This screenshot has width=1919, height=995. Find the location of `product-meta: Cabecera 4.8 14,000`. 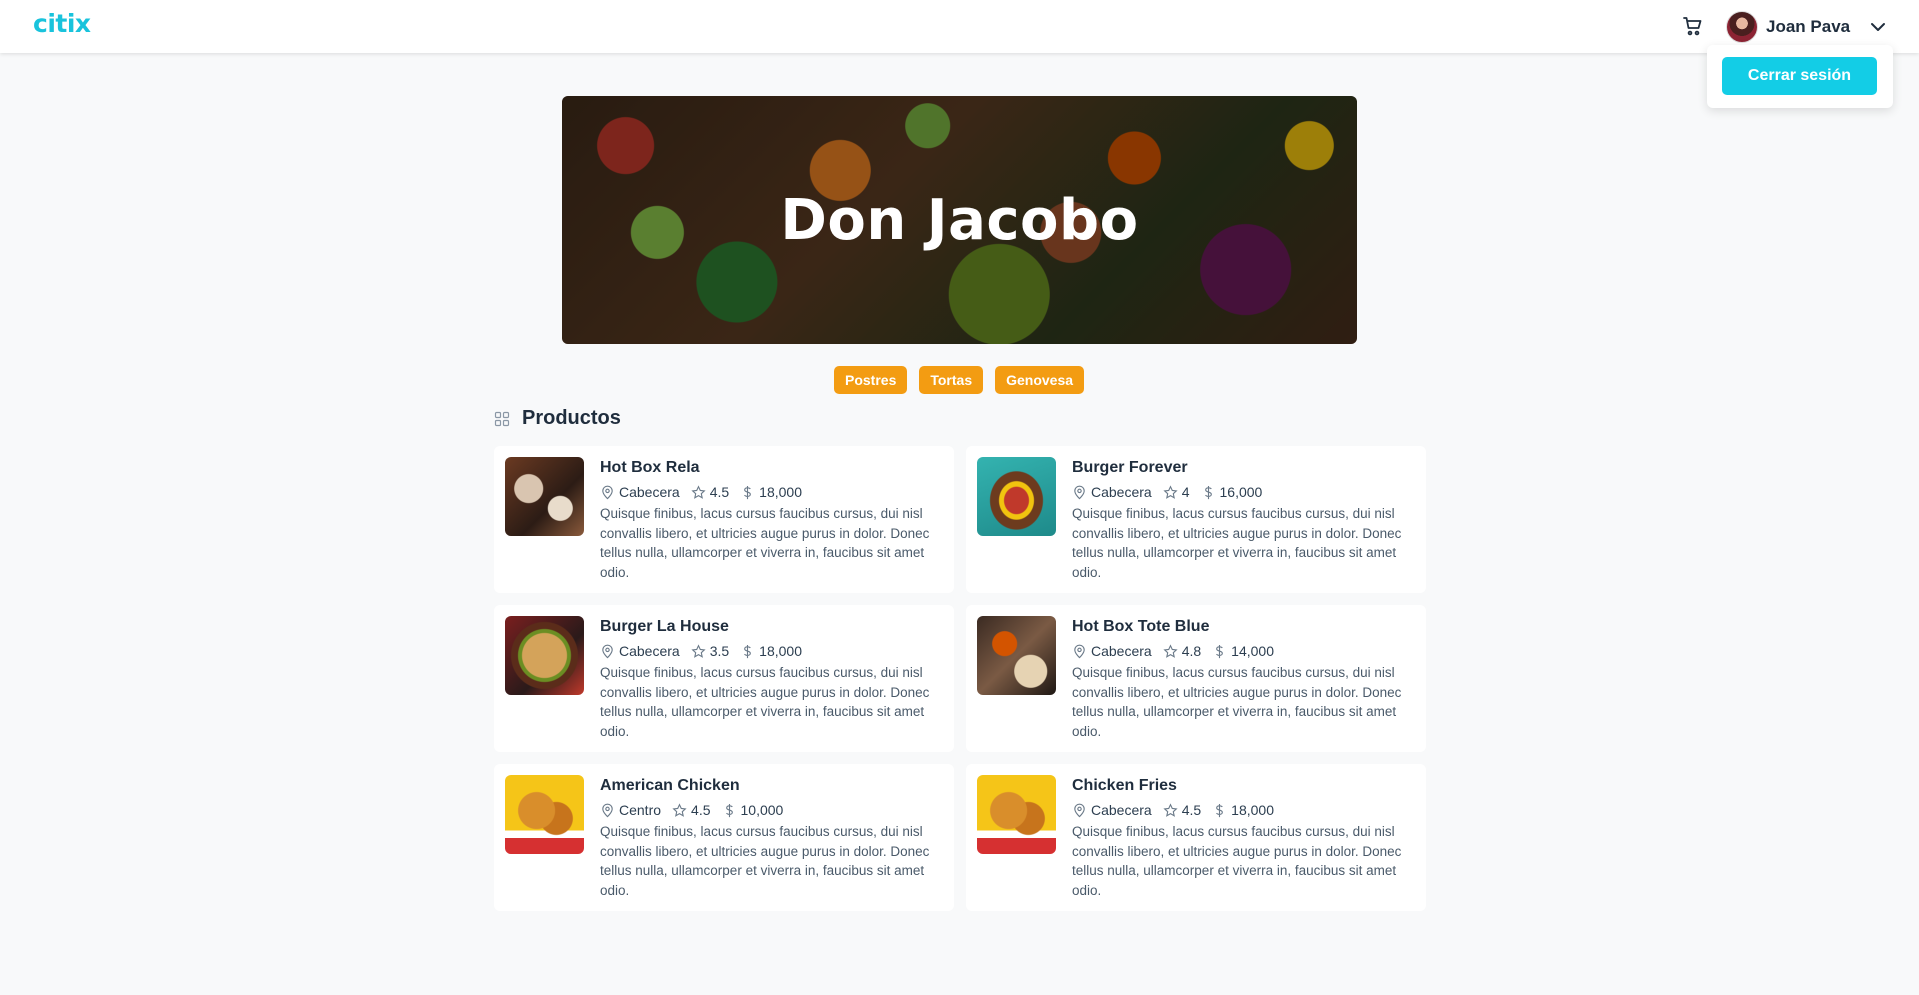

product-meta: Cabecera 4.8 14,000 is located at coordinates (1178, 651).